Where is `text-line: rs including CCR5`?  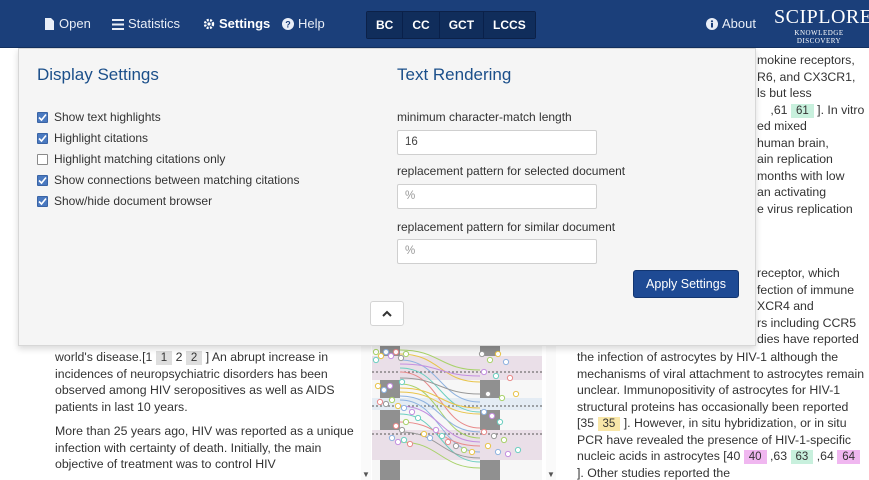
text-line: rs including CCR5 is located at coordinates (813, 323).